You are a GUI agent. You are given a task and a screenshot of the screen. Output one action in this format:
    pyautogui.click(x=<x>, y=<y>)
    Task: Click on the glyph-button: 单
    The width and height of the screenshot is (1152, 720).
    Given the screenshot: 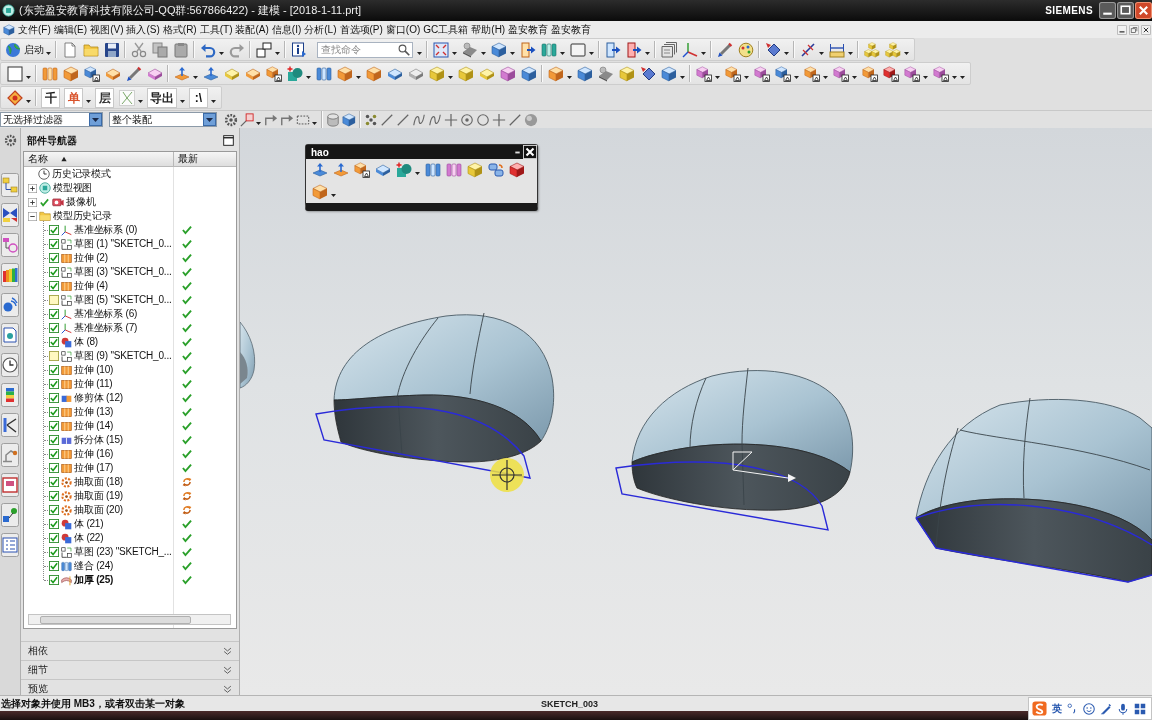 What is the action you would take?
    pyautogui.click(x=73, y=97)
    